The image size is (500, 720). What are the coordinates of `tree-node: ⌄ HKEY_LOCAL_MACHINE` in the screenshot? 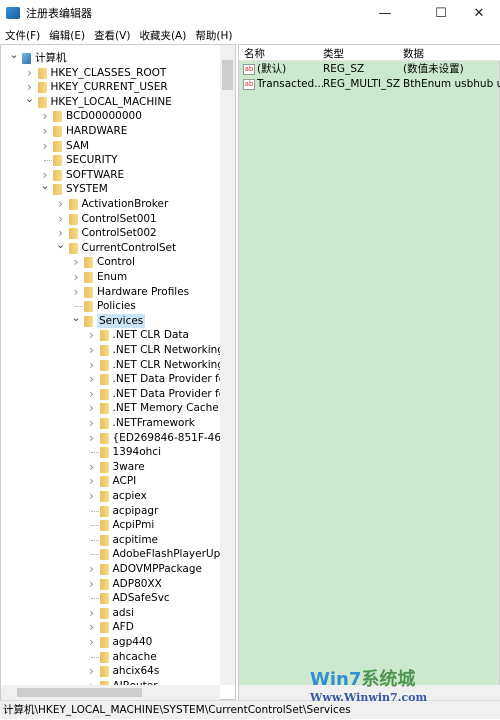 It's located at (111, 101).